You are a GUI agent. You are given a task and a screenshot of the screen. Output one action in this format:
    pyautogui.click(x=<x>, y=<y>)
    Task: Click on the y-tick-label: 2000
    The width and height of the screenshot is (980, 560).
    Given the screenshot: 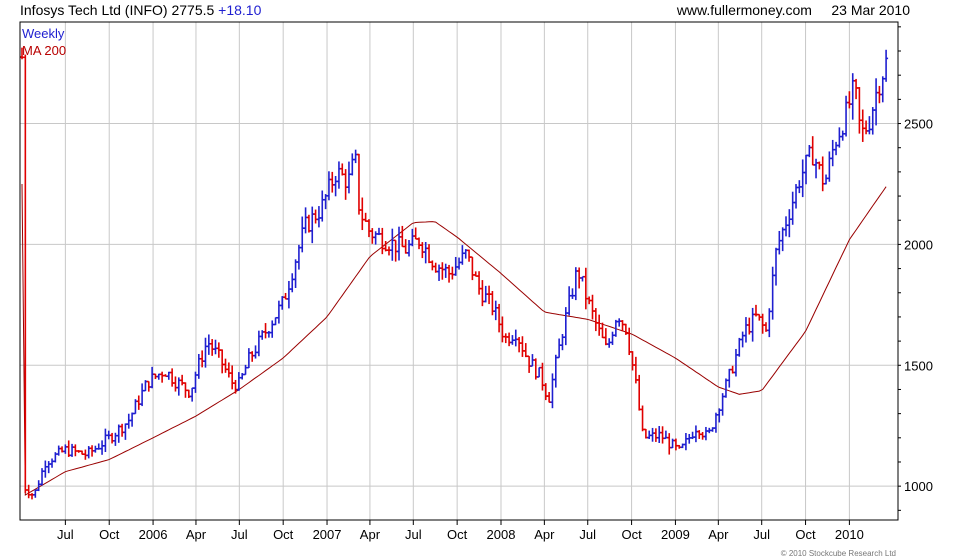 What is the action you would take?
    pyautogui.click(x=918, y=244)
    